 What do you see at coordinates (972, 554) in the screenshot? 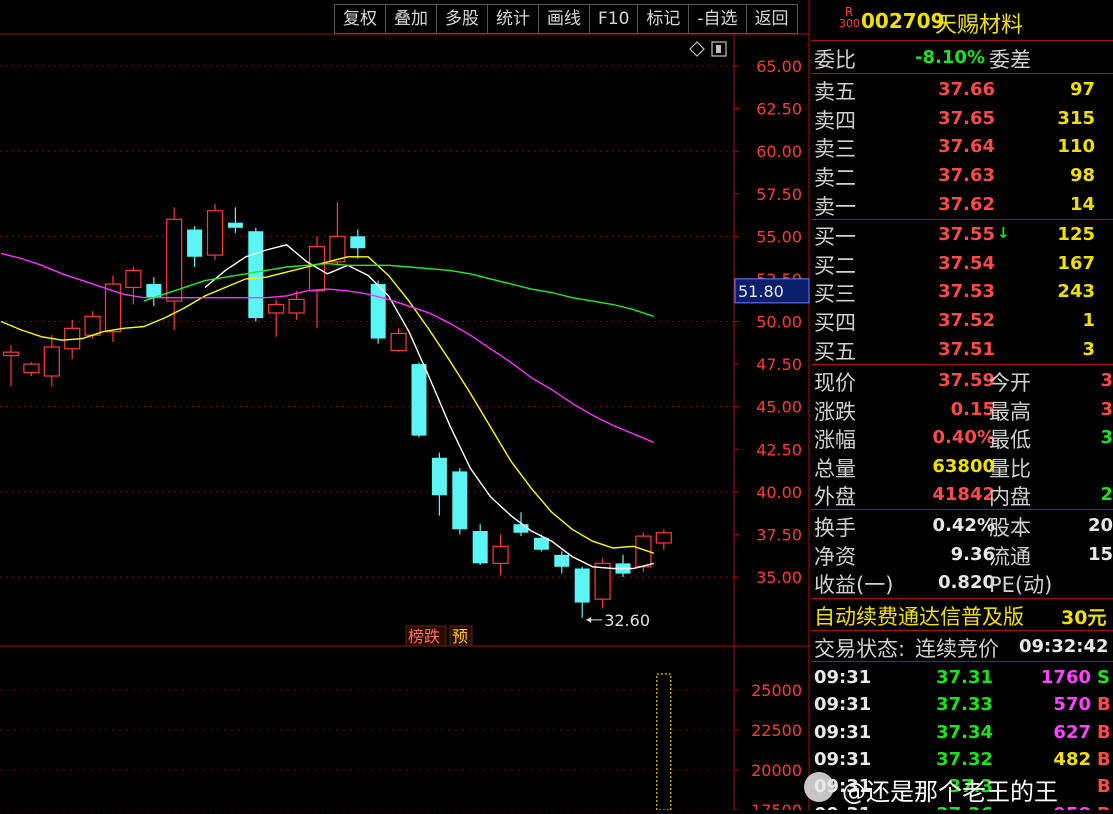
I see `stat-value: 9.36` at bounding box center [972, 554].